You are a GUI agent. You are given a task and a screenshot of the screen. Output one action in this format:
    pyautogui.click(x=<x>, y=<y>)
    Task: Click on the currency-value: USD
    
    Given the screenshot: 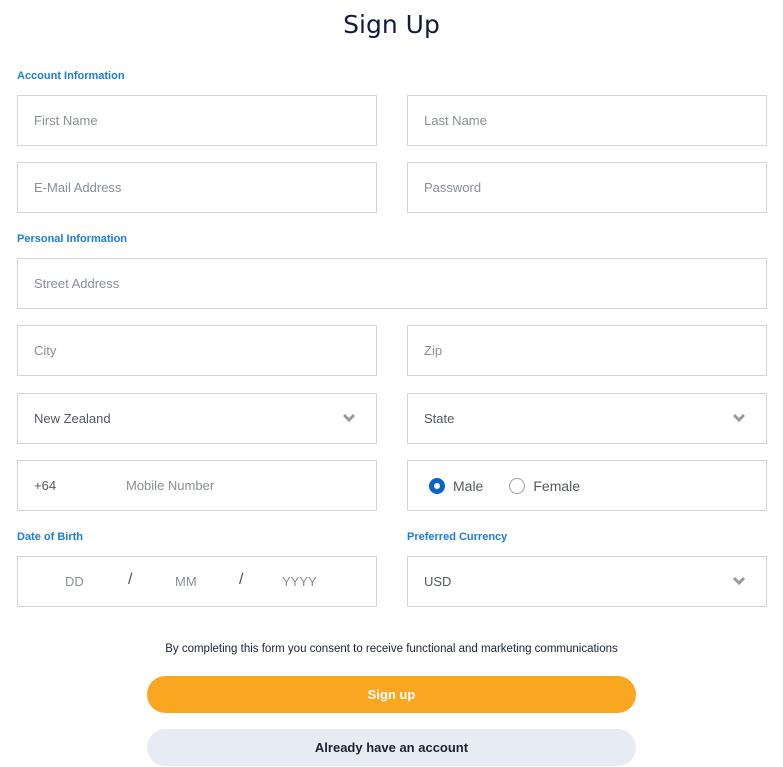 What is the action you would take?
    pyautogui.click(x=438, y=581)
    